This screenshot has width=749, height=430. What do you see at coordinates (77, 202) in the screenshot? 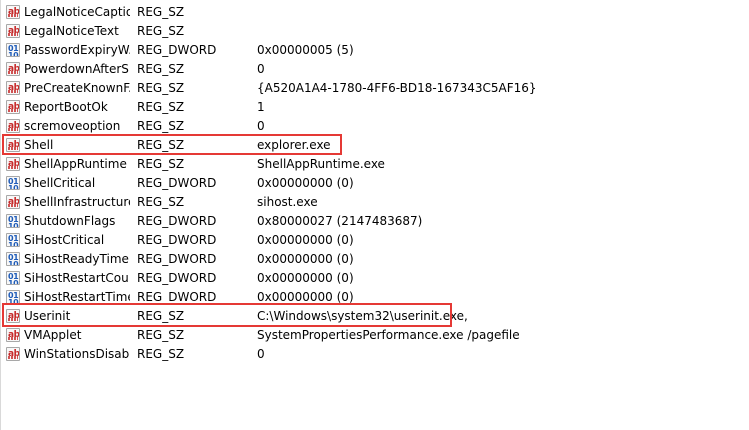
I see `registry-value-name: ShellInfrastructure` at bounding box center [77, 202].